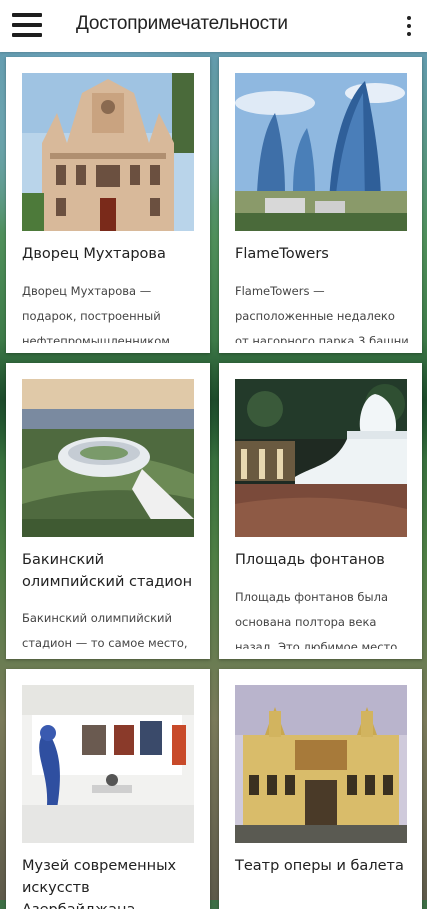 The image size is (427, 909). I want to click on app-bar: Достопримечательности, so click(213, 26).